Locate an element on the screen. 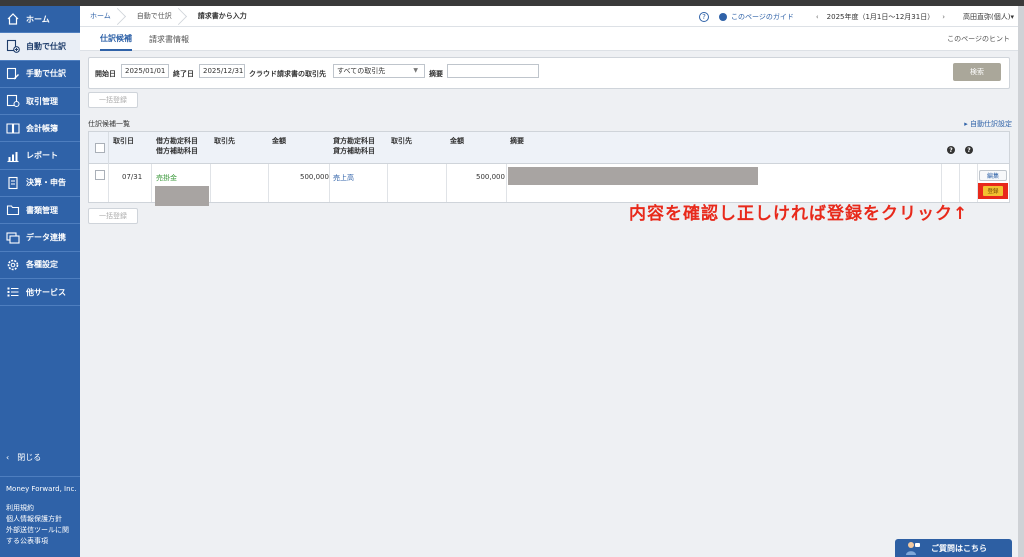 Image resolution: width=1024 pixels, height=557 pixels. external-tools-link: 外部送信ツールに関 is located at coordinates (40, 530).